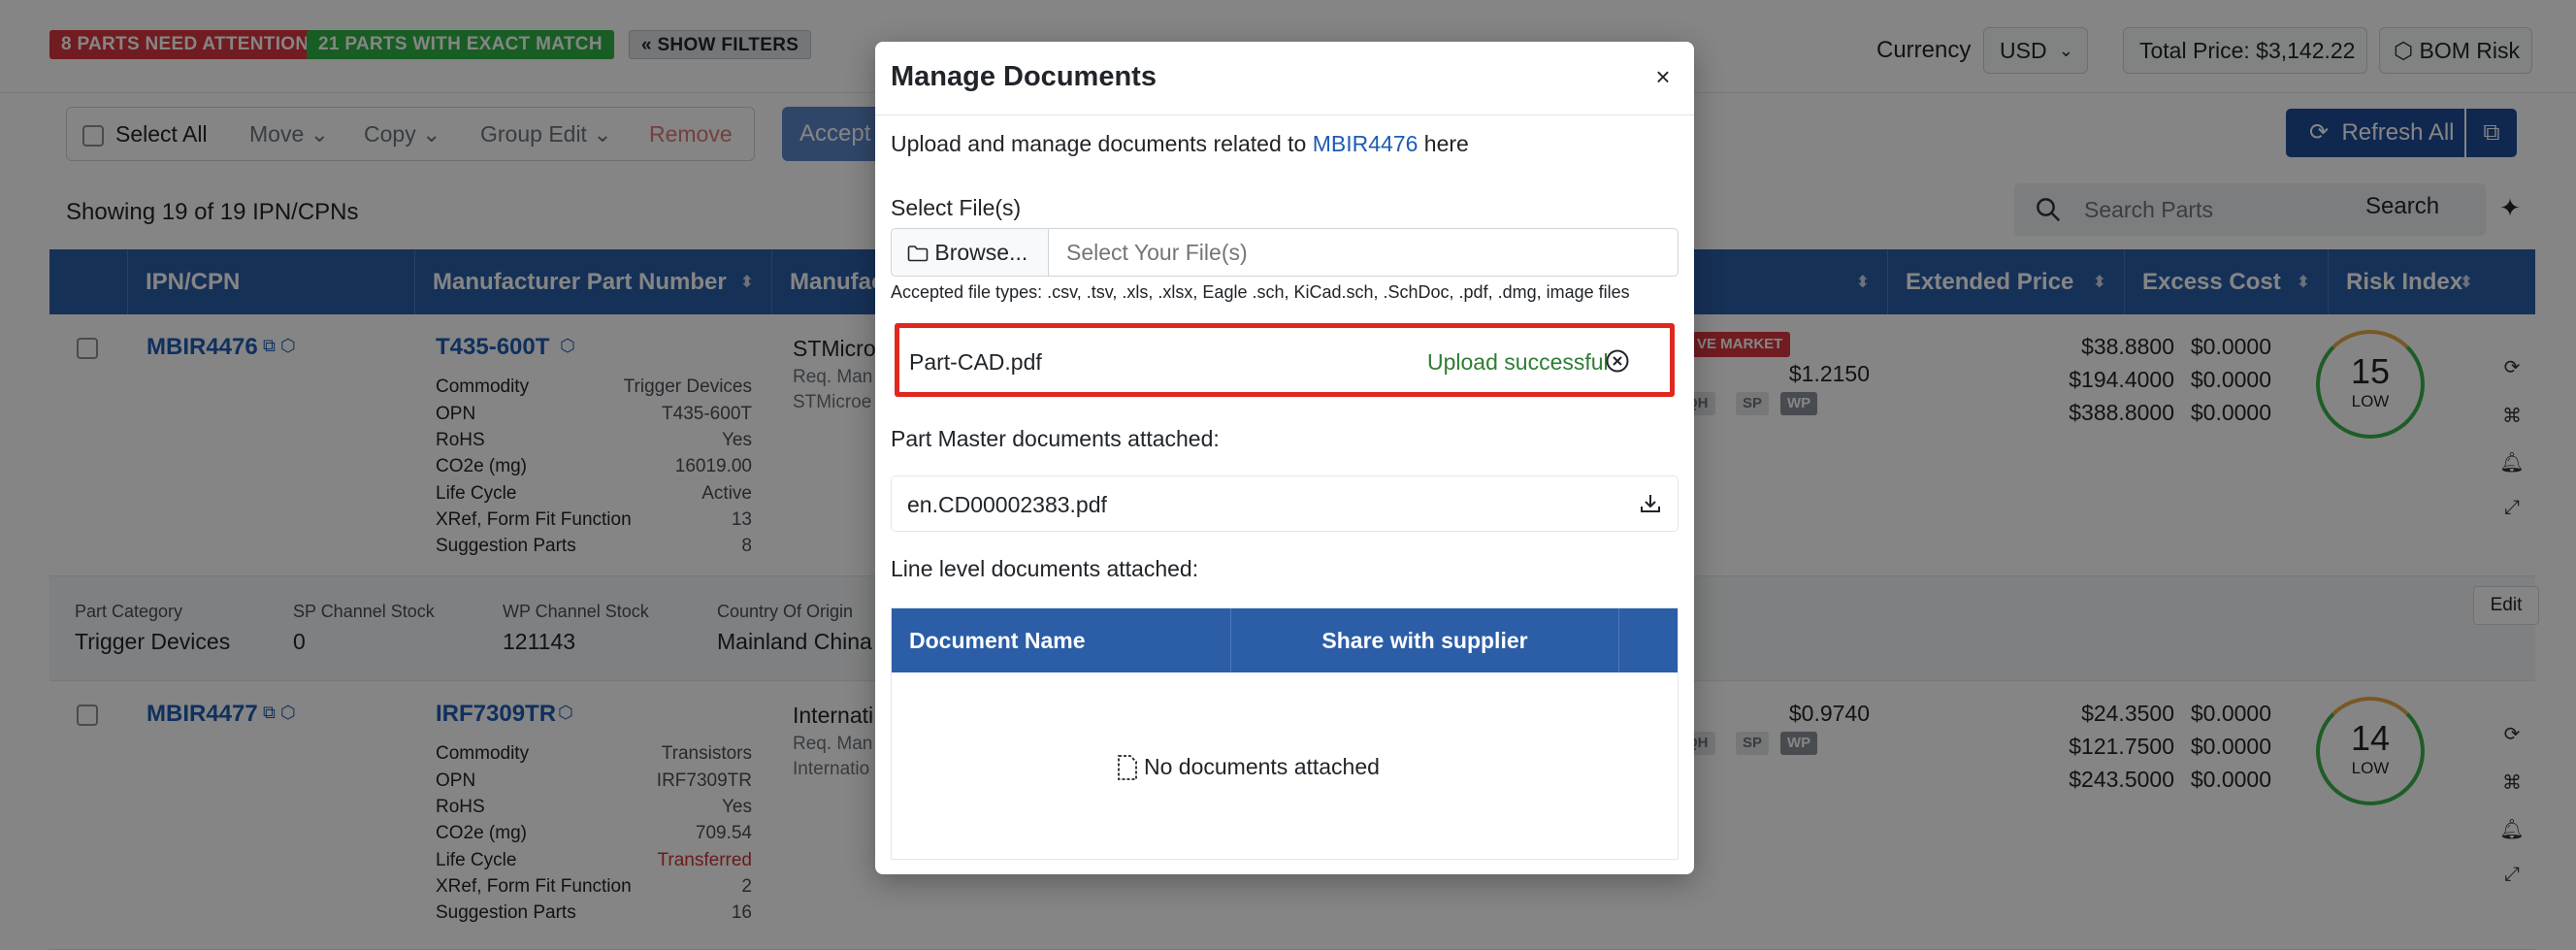  I want to click on select-files-label: Select File(s), so click(956, 207).